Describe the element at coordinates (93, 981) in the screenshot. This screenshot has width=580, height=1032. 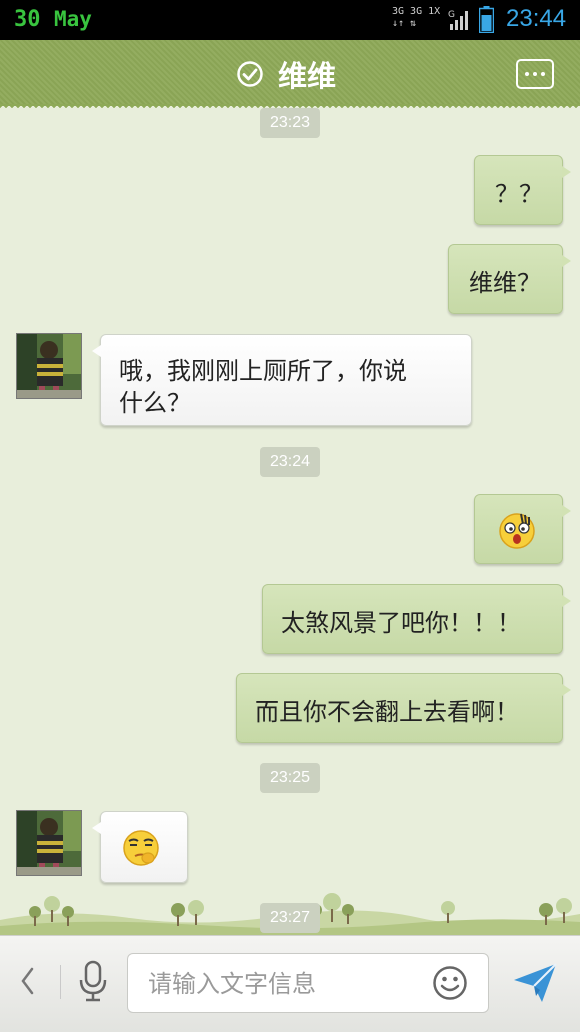
I see `microphone-icon` at that location.